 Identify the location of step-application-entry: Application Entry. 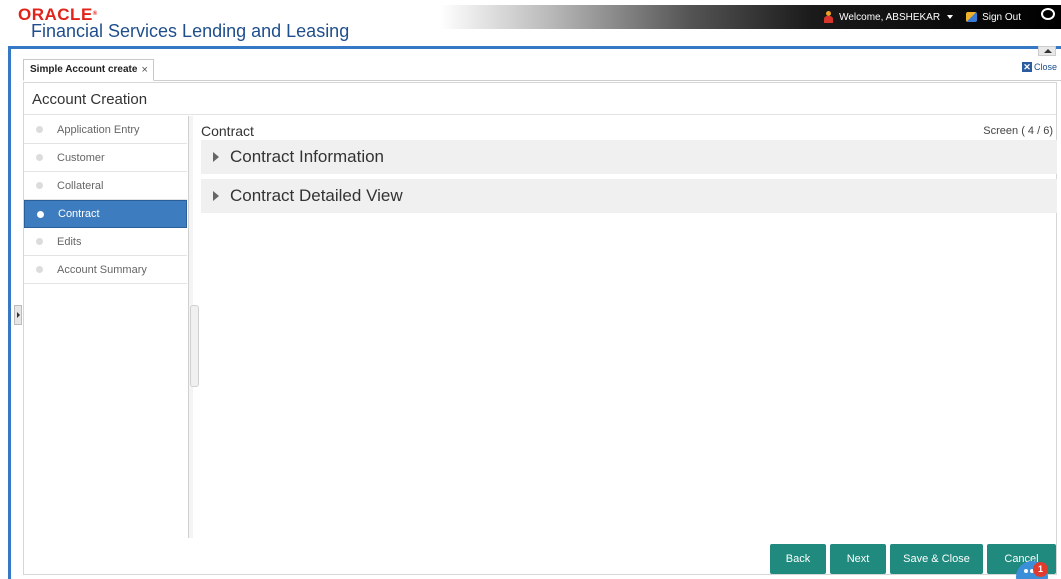
(105, 130).